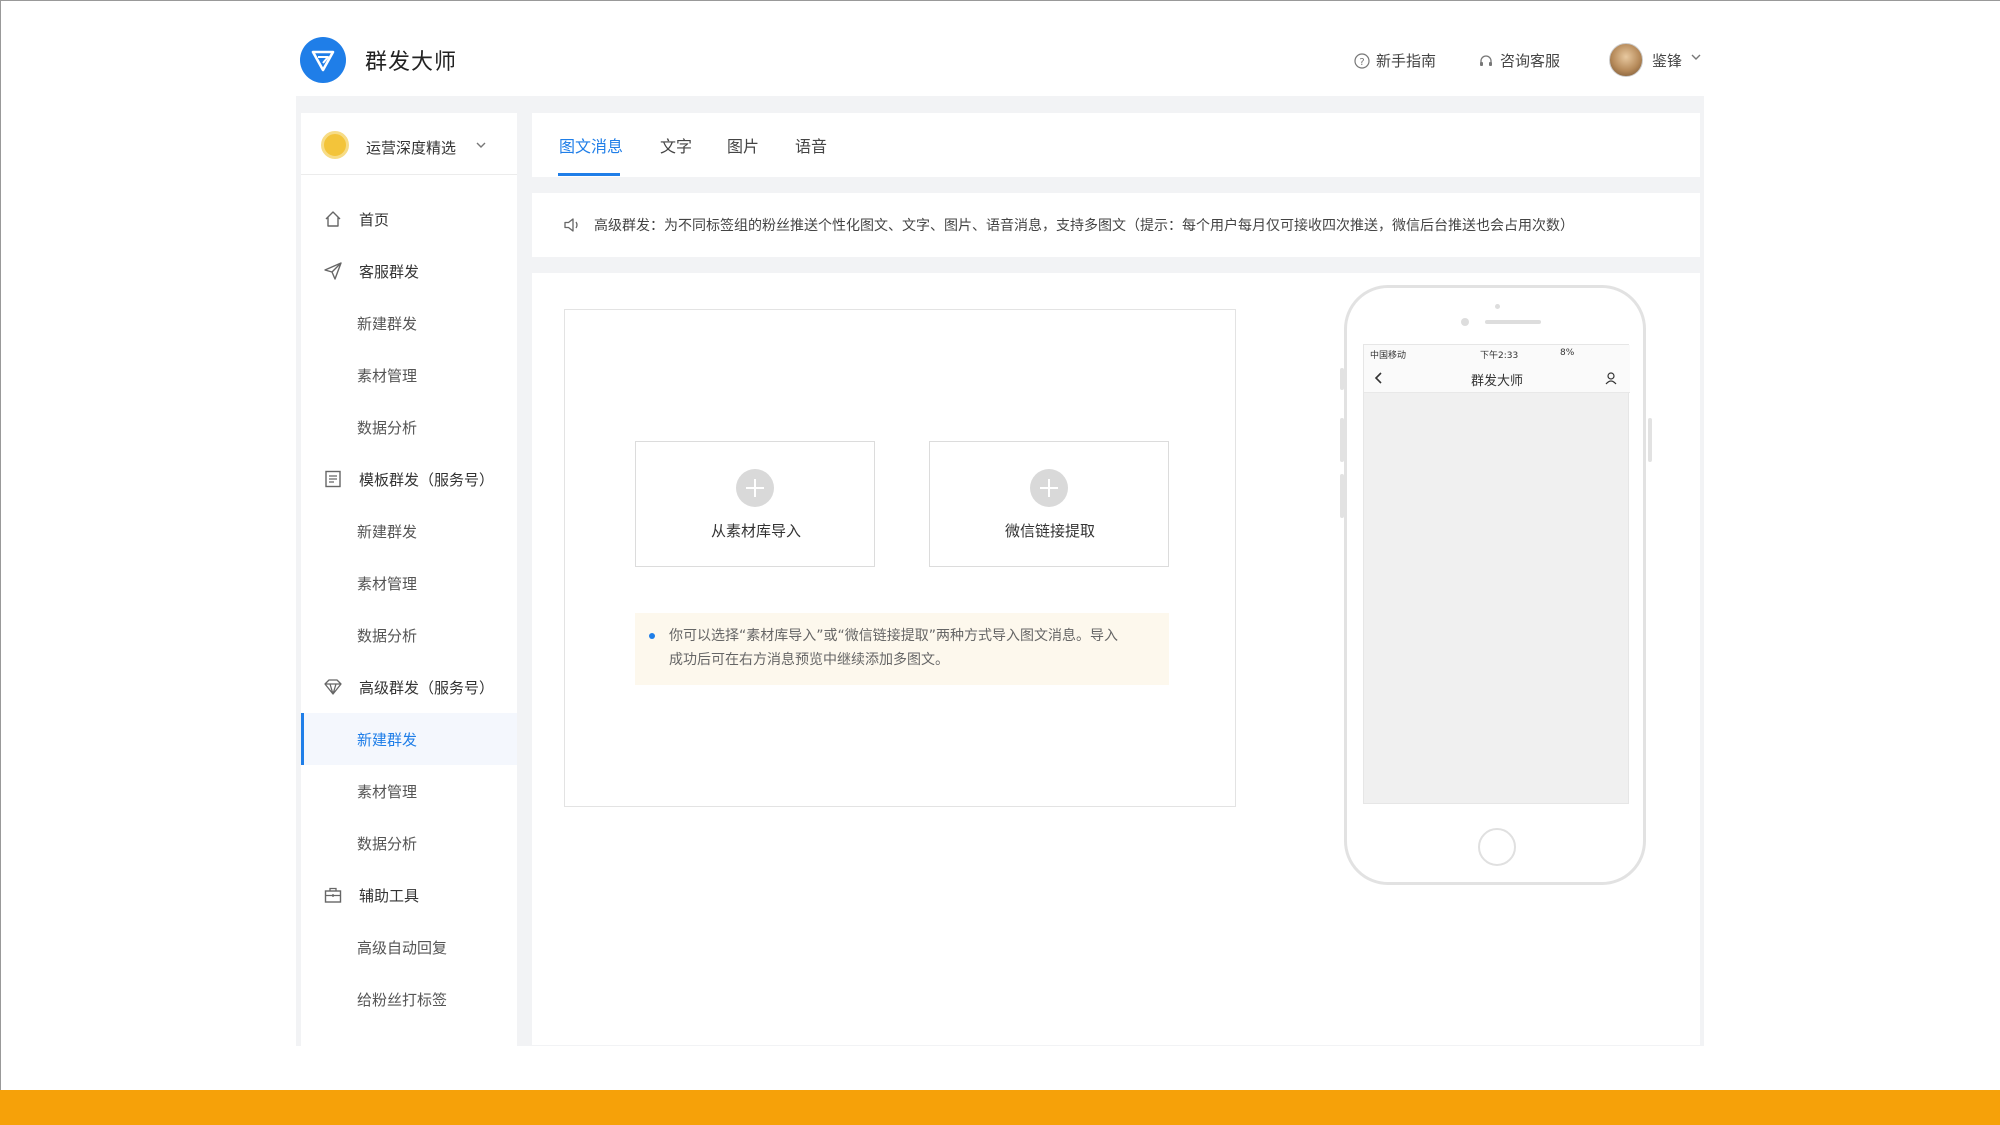 This screenshot has width=2000, height=1125. I want to click on sidebar-item-label: 客服群发, so click(389, 272).